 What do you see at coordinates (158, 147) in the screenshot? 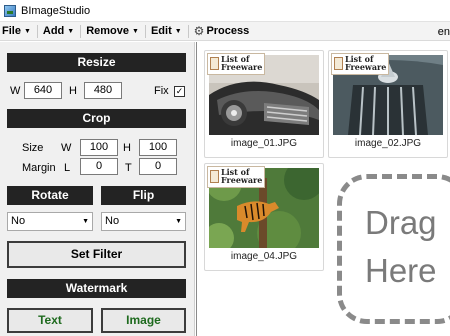
I see `crop-height-input: 100` at bounding box center [158, 147].